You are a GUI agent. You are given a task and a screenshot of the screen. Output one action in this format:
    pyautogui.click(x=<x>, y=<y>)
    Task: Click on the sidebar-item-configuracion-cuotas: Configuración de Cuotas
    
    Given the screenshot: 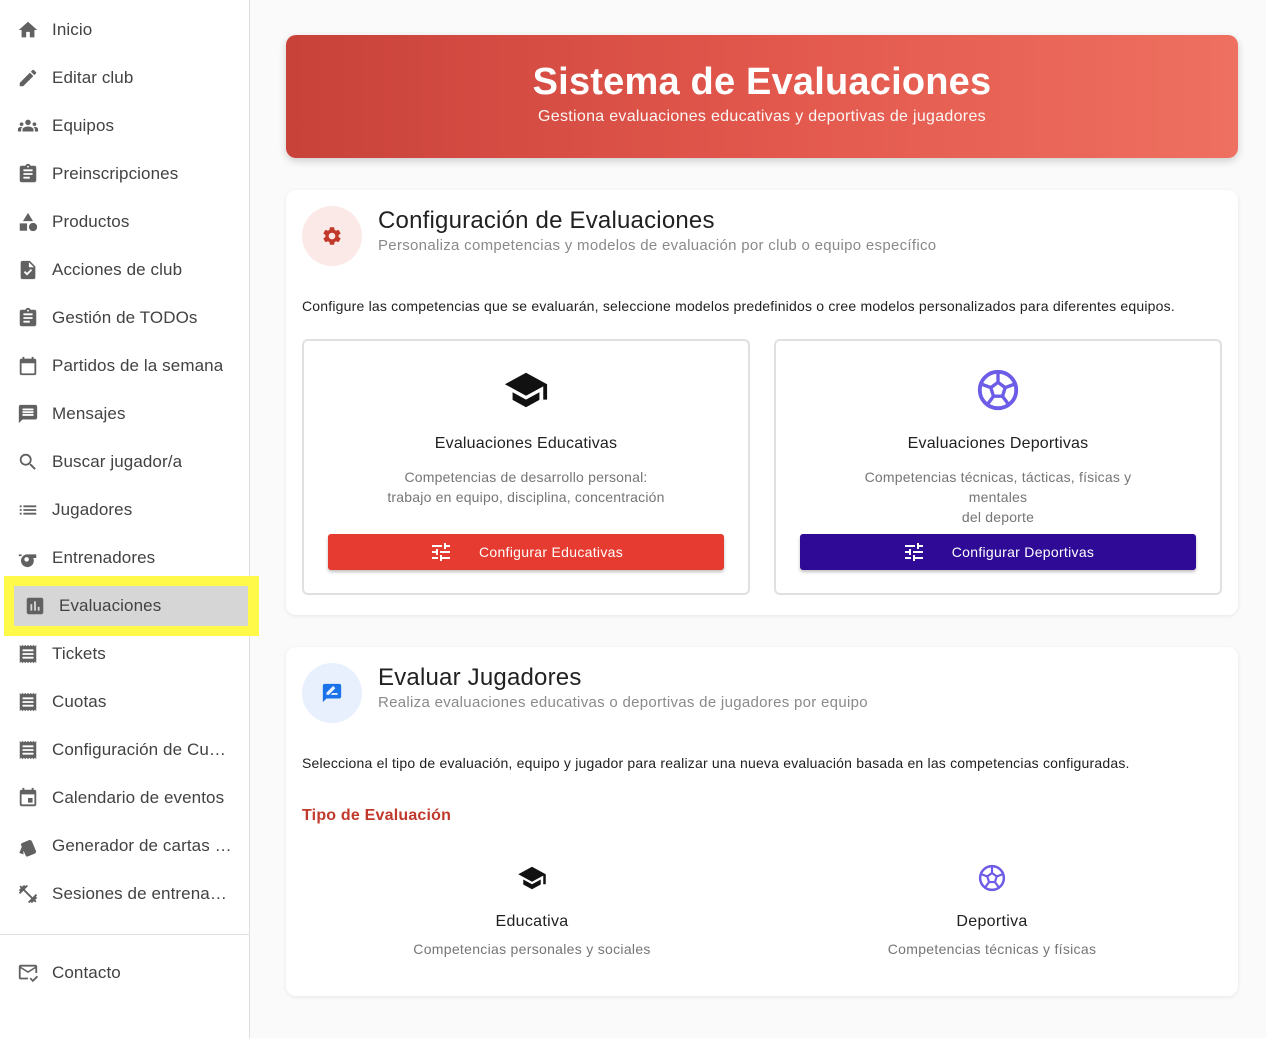 What is the action you would take?
    pyautogui.click(x=124, y=750)
    